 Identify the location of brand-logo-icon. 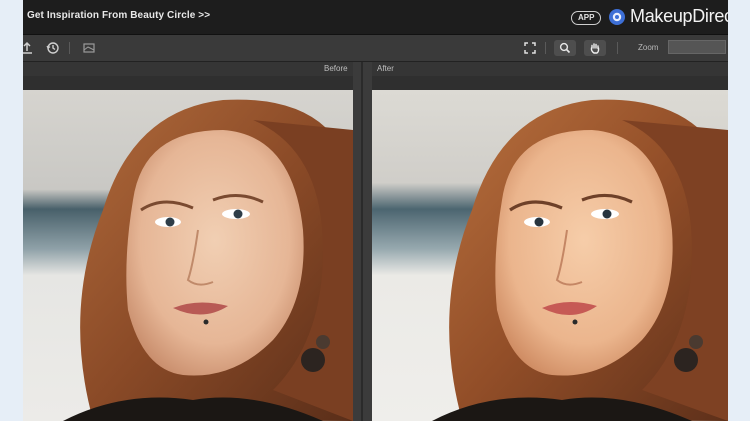
(617, 19).